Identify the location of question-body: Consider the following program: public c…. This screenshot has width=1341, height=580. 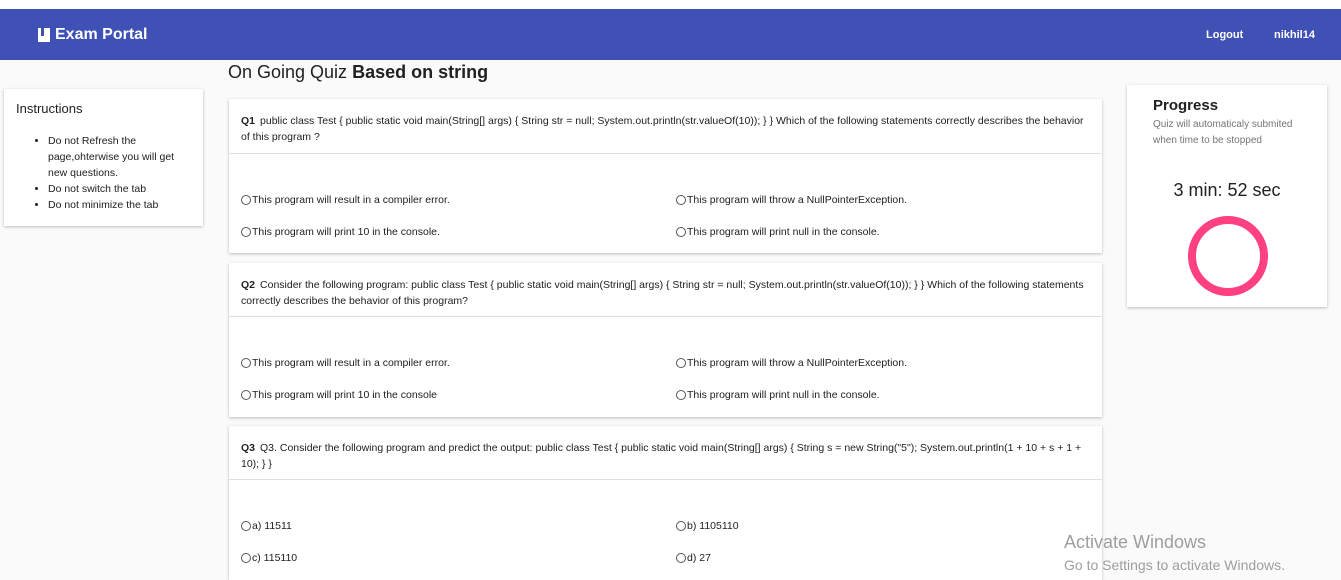
(662, 293).